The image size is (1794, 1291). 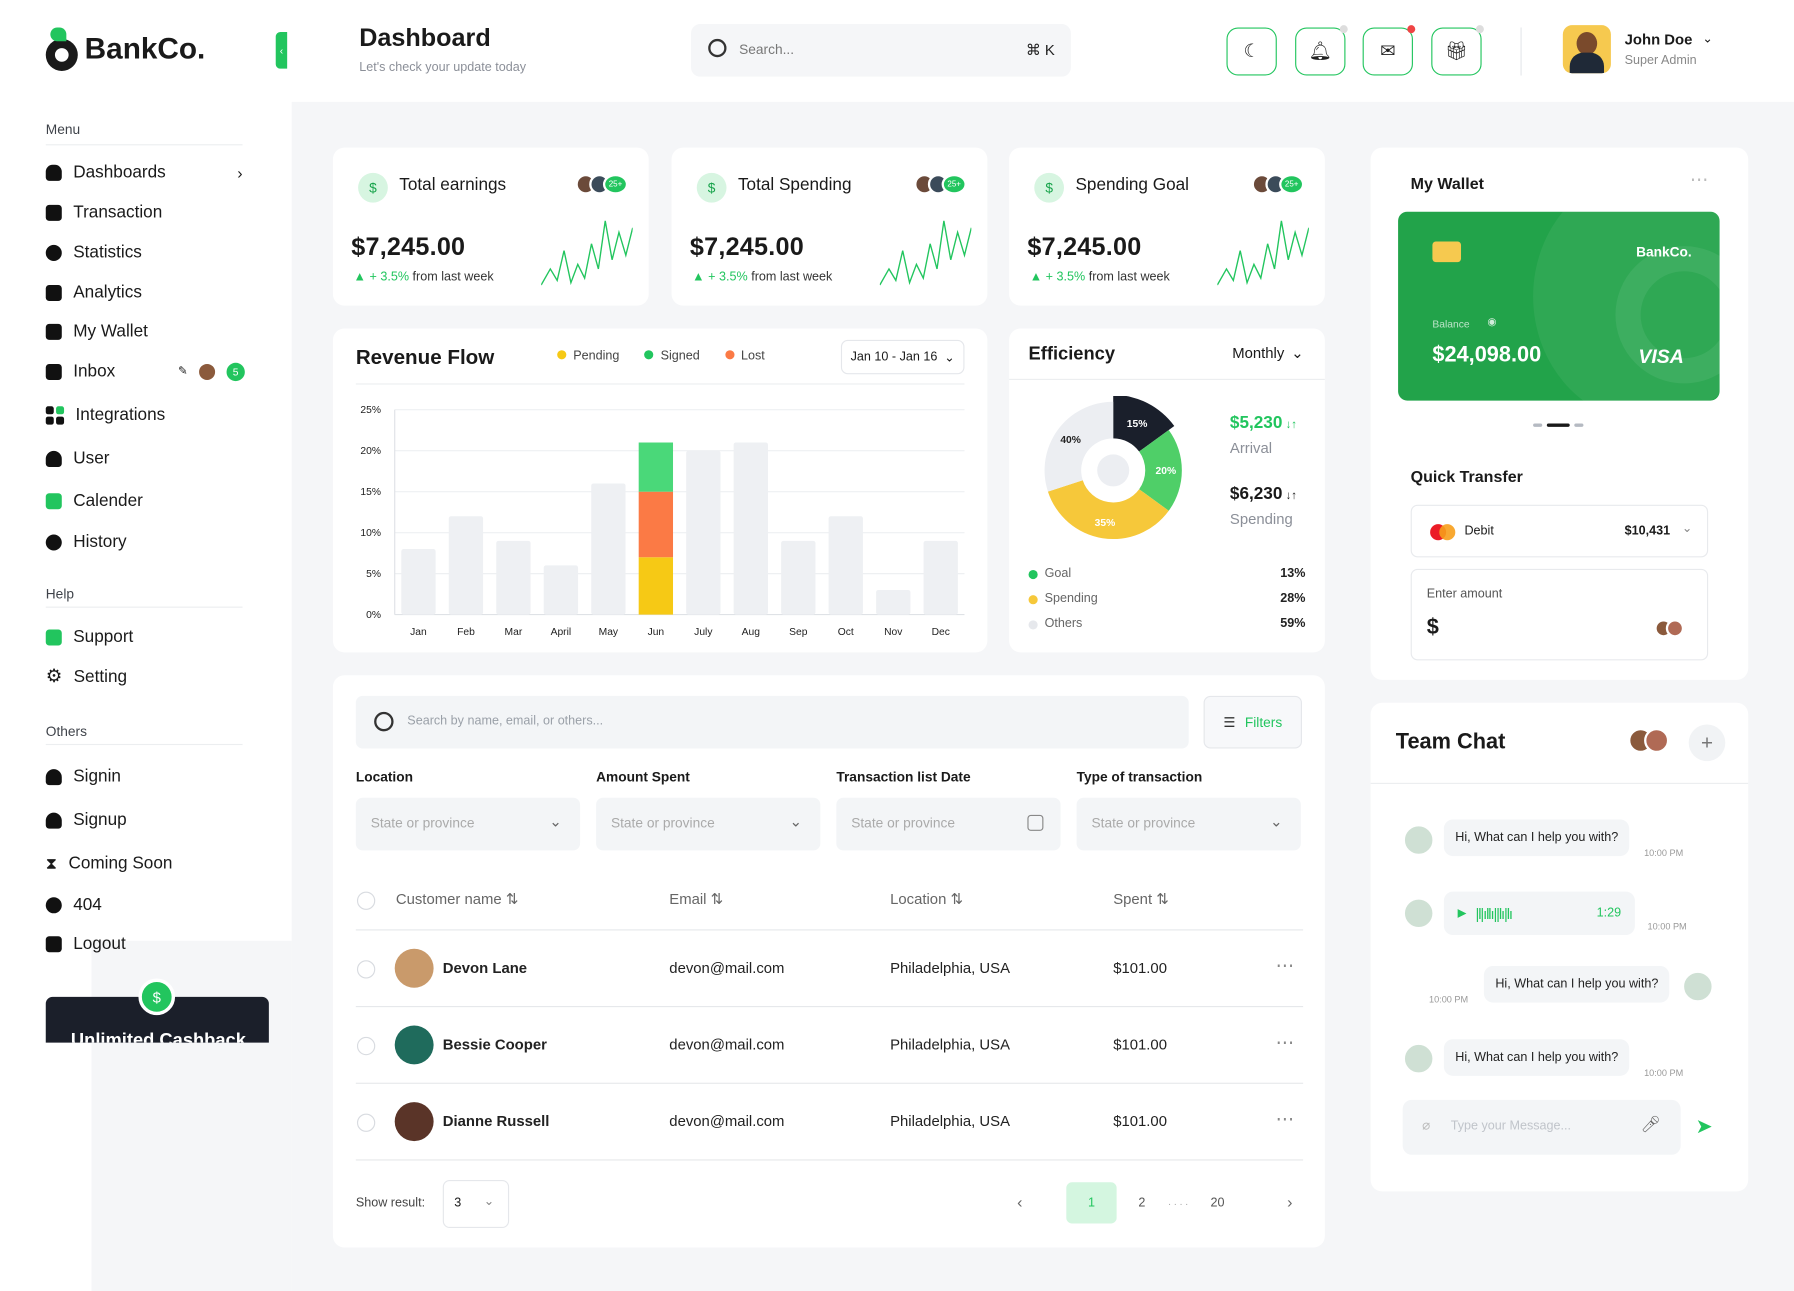 What do you see at coordinates (89, 637) in the screenshot?
I see `sidebar-item-support: Support` at bounding box center [89, 637].